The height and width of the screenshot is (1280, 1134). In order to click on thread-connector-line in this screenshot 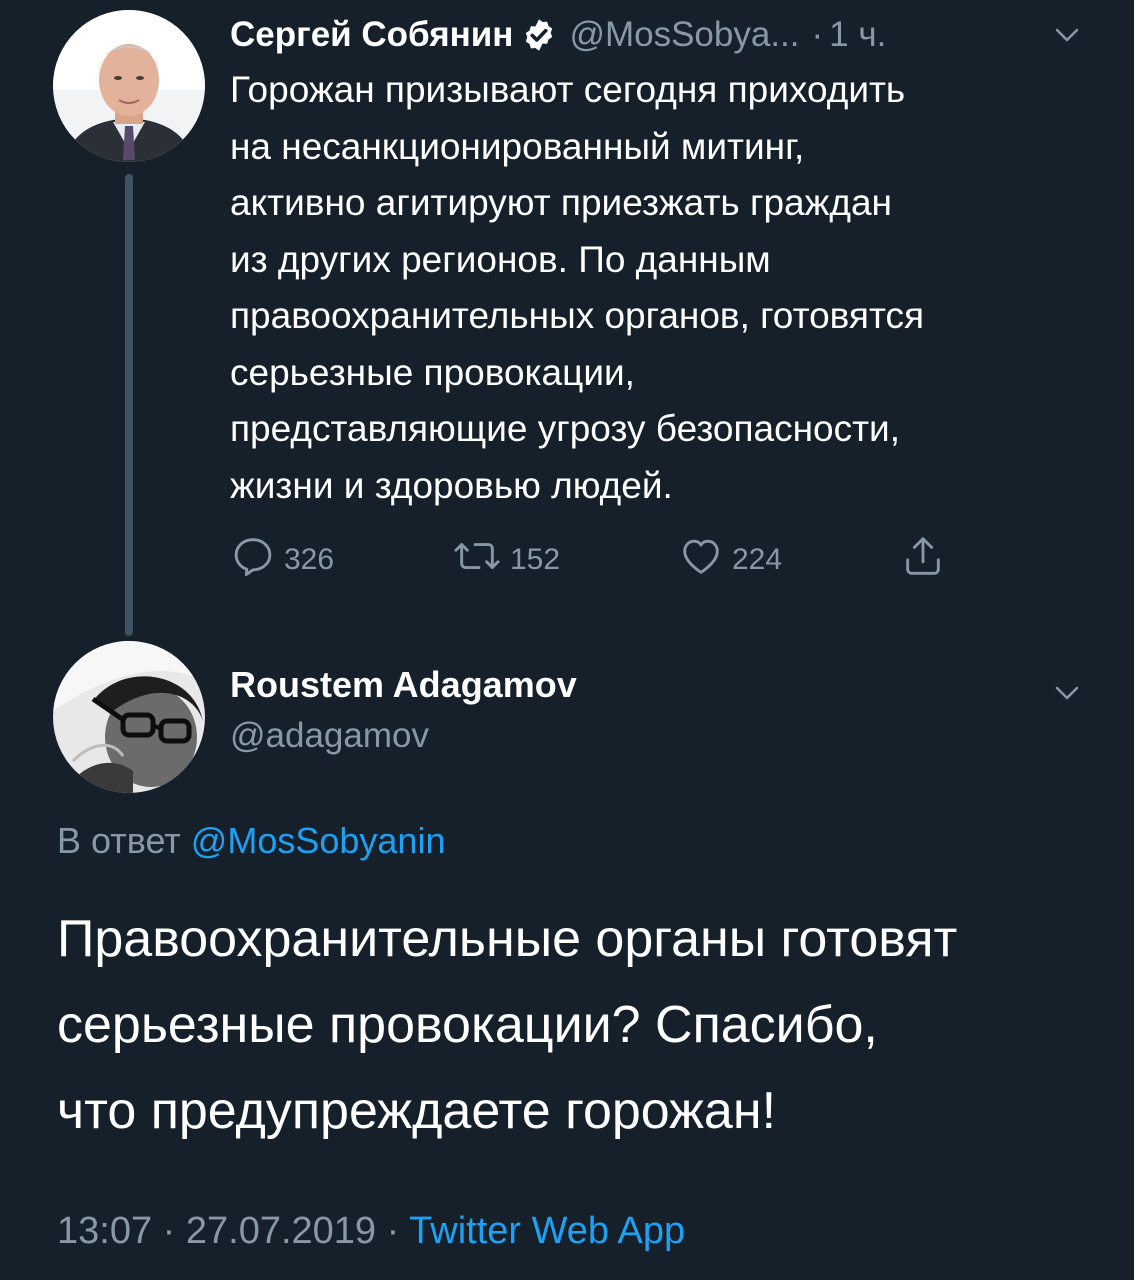, I will do `click(129, 405)`.